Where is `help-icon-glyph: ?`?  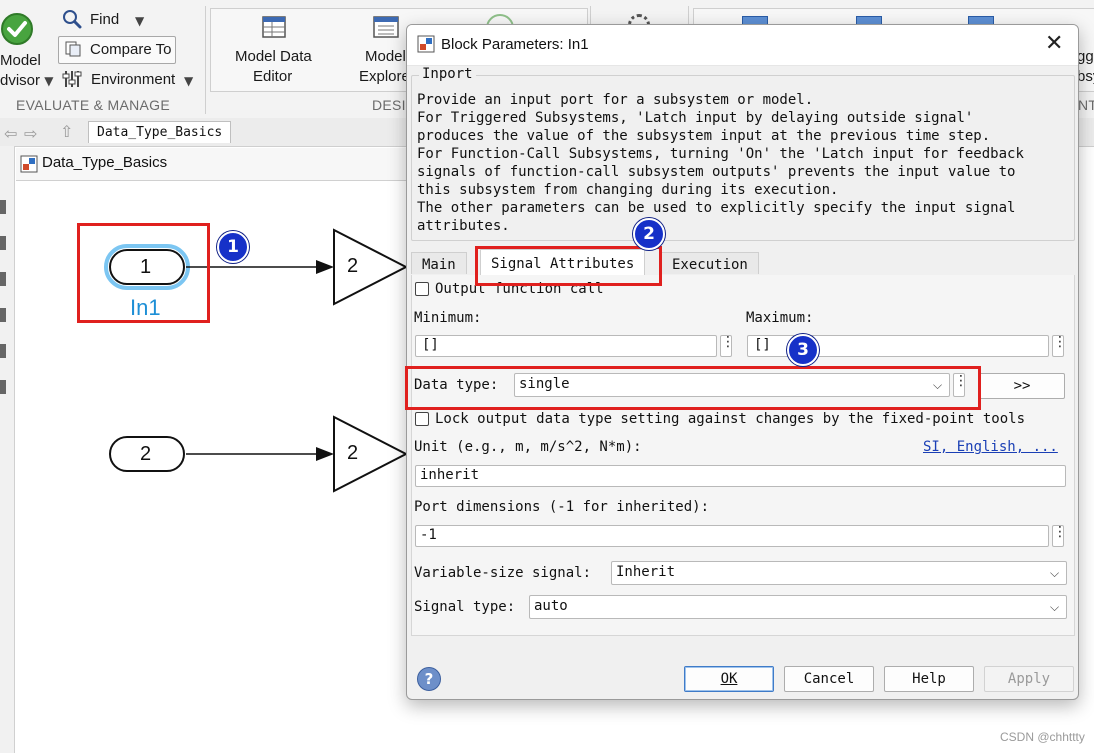
help-icon-glyph: ? is located at coordinates (429, 679).